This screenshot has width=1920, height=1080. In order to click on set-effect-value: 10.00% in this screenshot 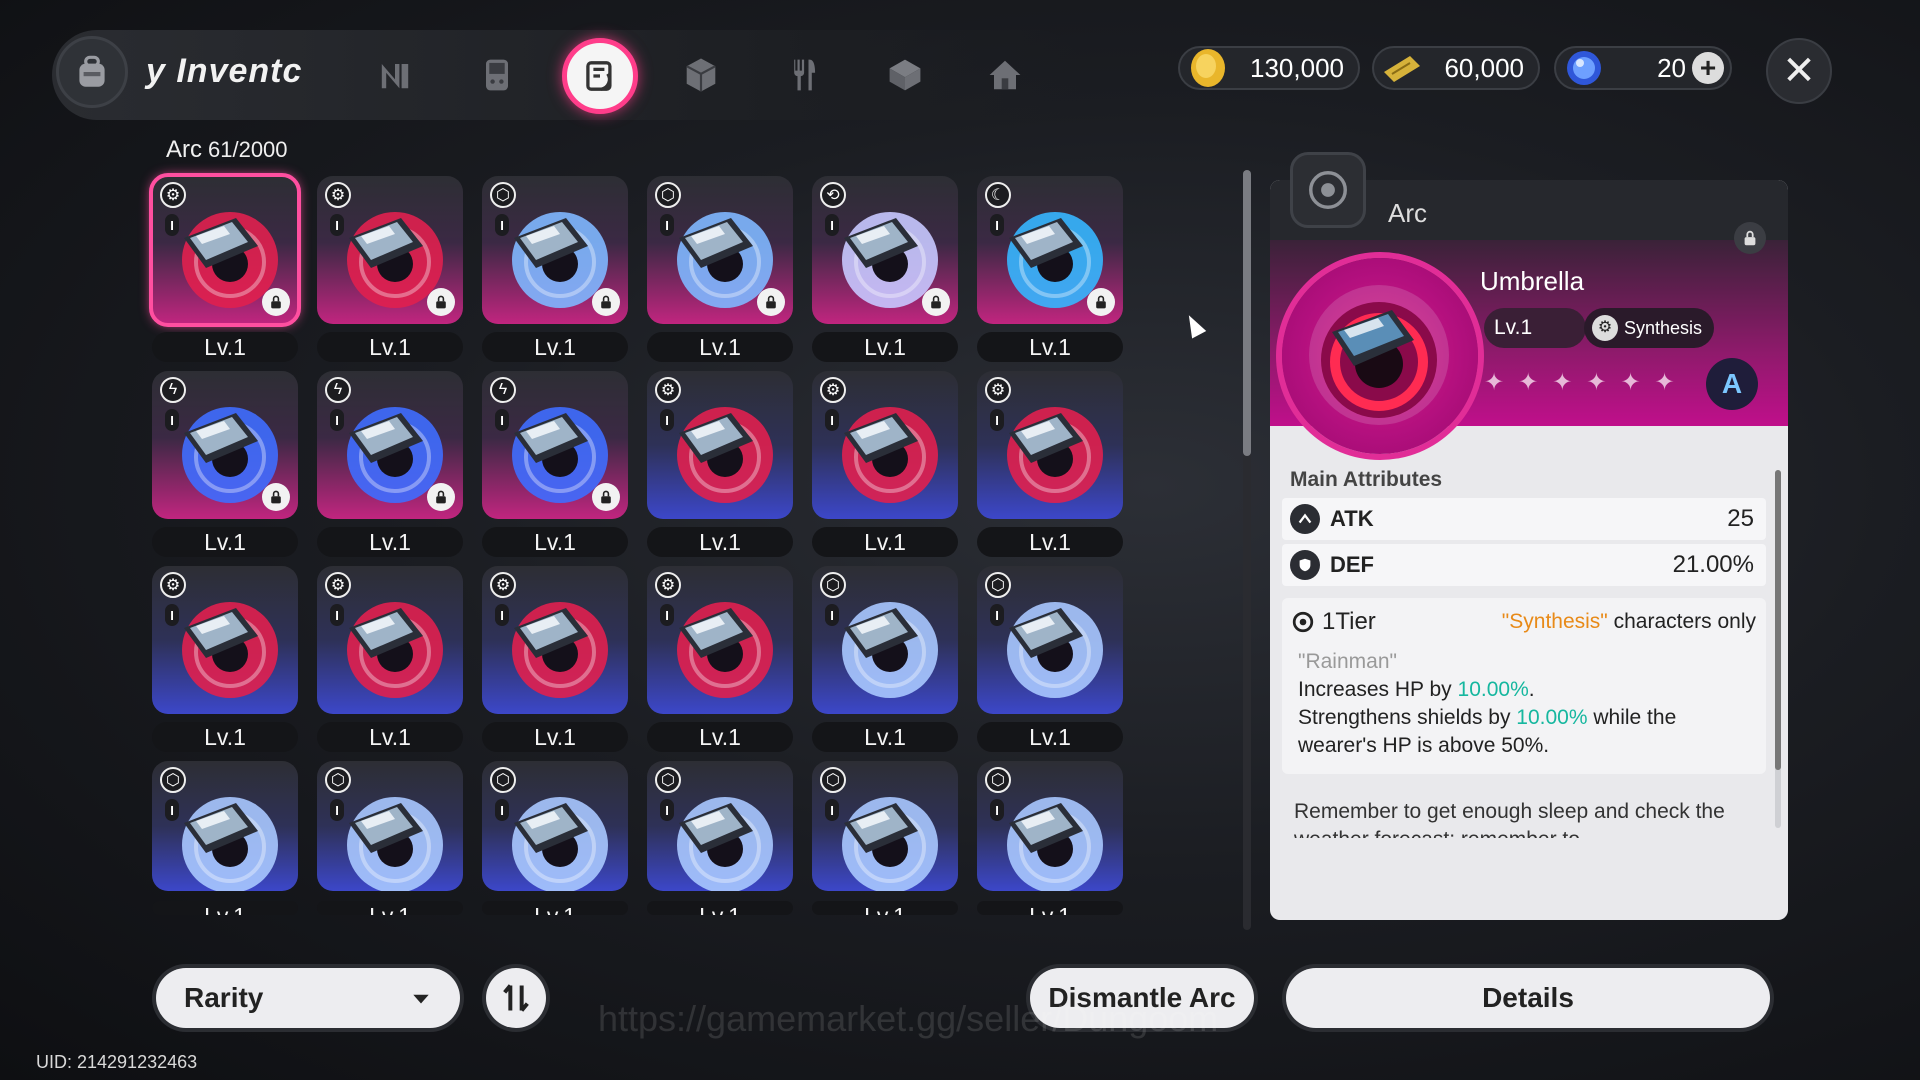, I will do `click(1493, 689)`.